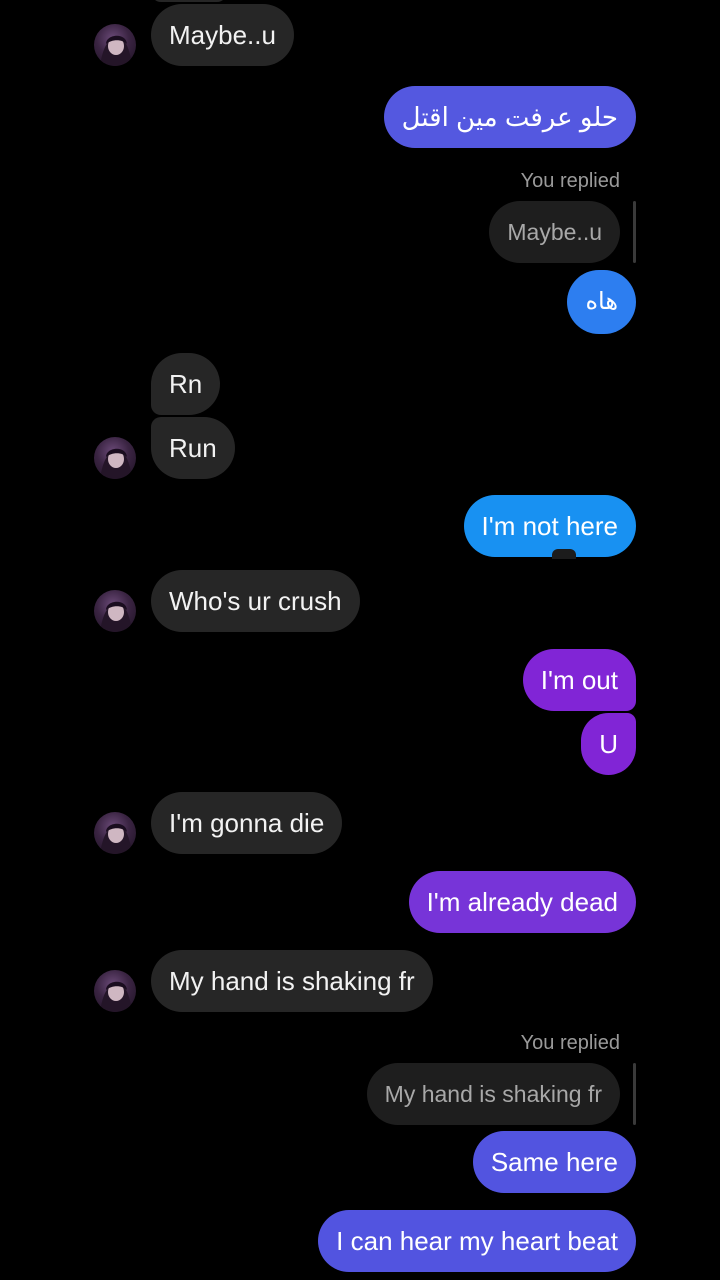 Image resolution: width=720 pixels, height=1280 pixels. Describe the element at coordinates (564, 554) in the screenshot. I see `reaction-indicator` at that location.